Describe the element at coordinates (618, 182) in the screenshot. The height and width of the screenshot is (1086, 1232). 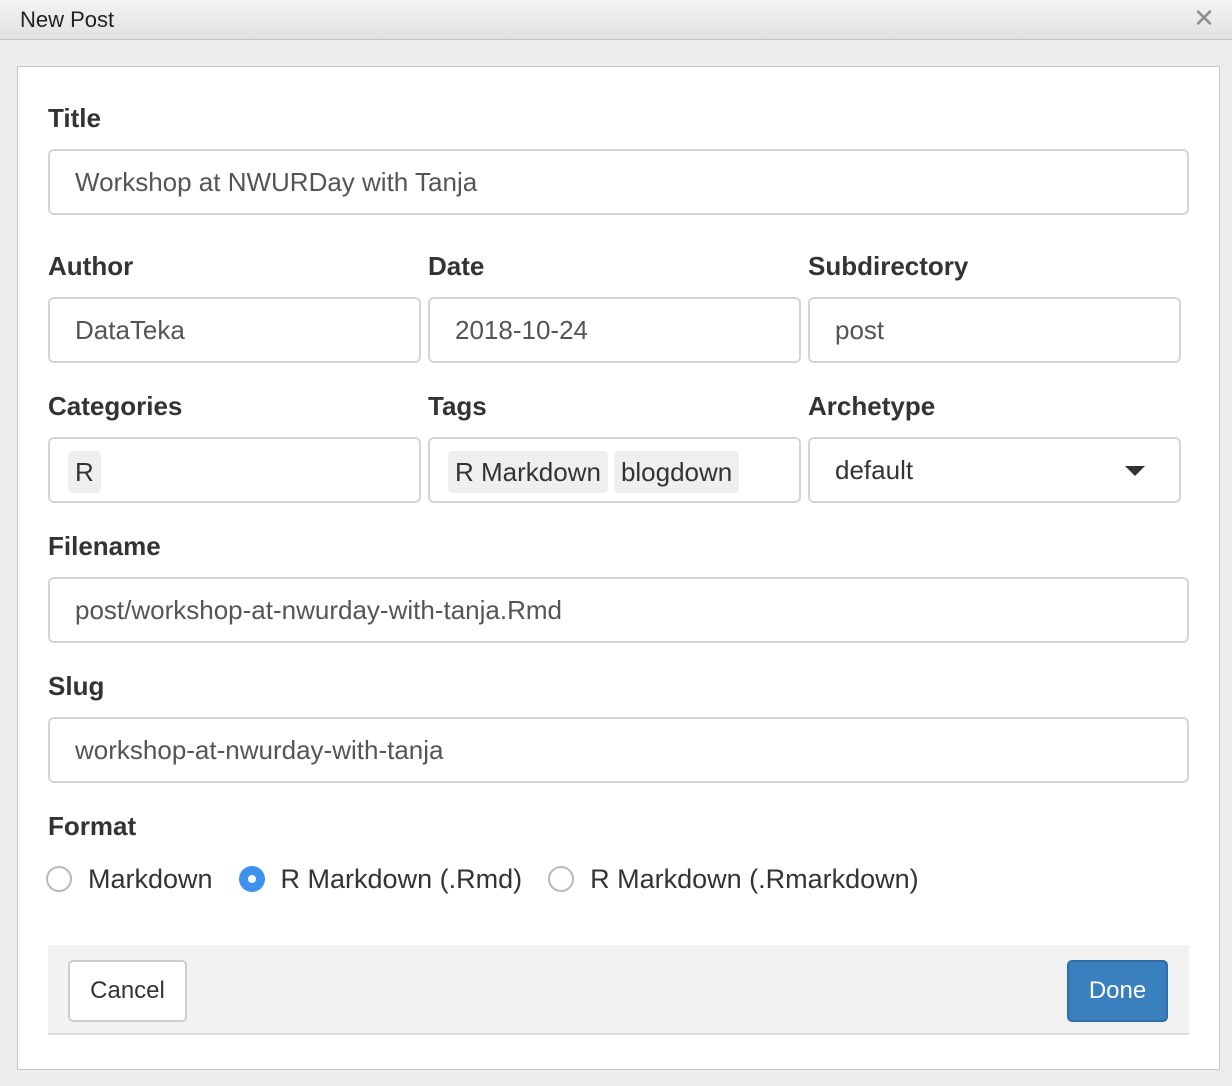
I see `title-input: Workshop at NWURDay with Tanja` at that location.